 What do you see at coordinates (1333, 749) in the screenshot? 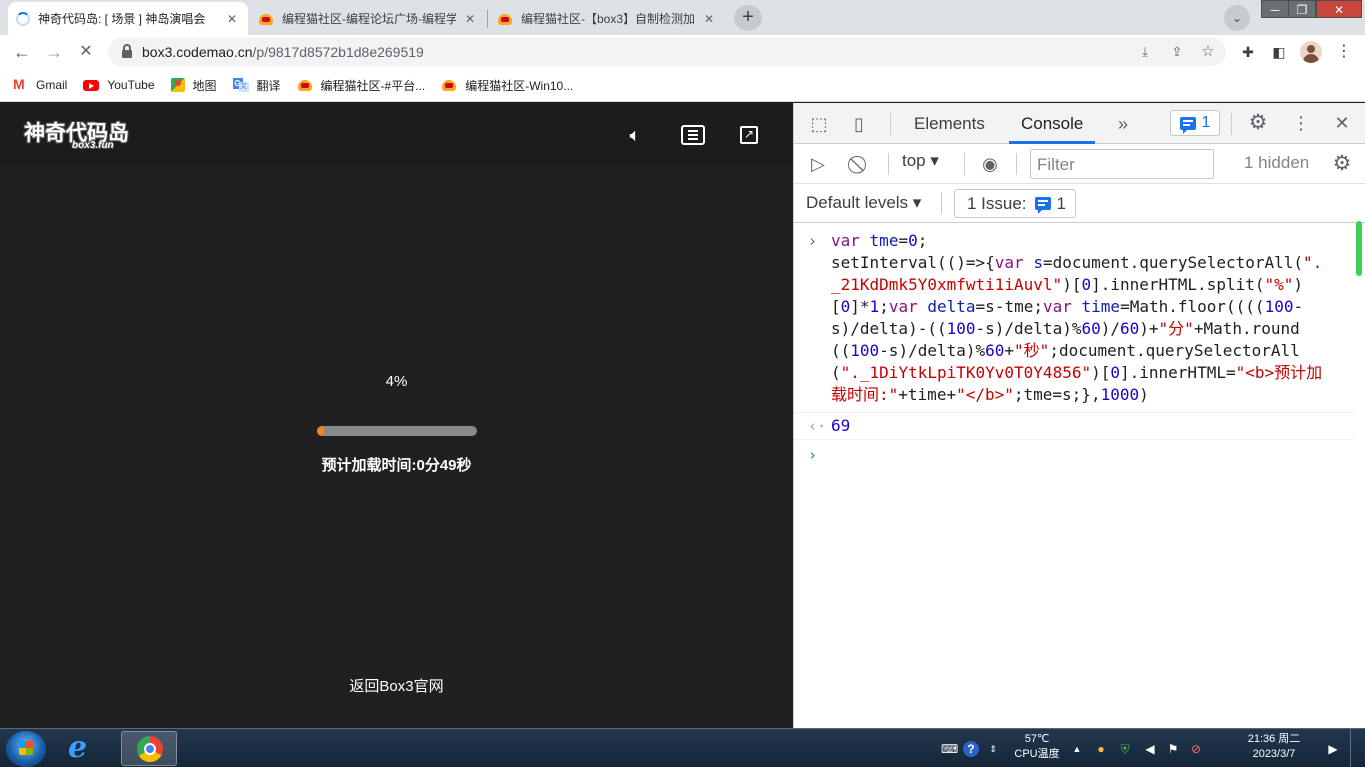
I see `media-play-icon: ▶` at bounding box center [1333, 749].